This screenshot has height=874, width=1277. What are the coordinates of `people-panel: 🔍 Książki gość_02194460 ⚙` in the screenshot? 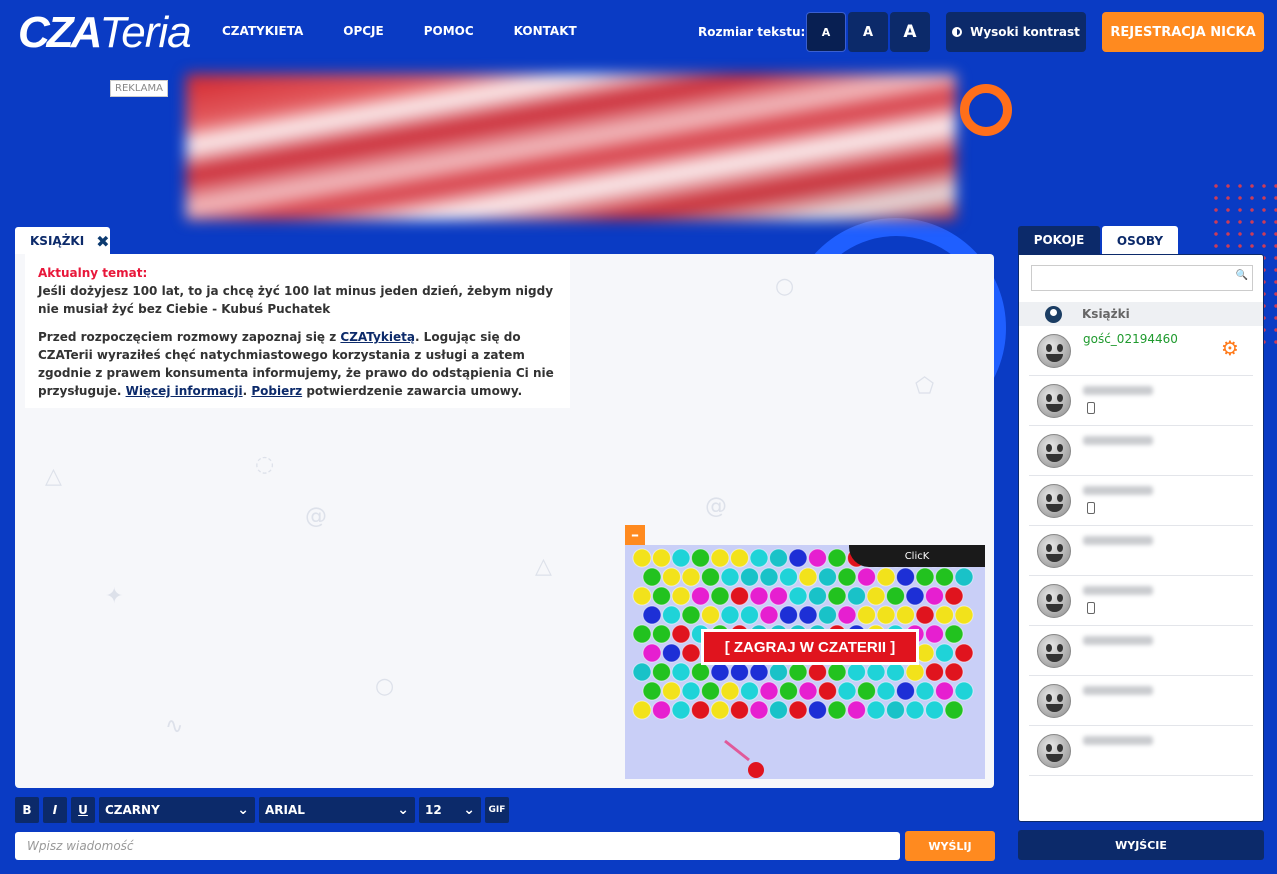 It's located at (1141, 538).